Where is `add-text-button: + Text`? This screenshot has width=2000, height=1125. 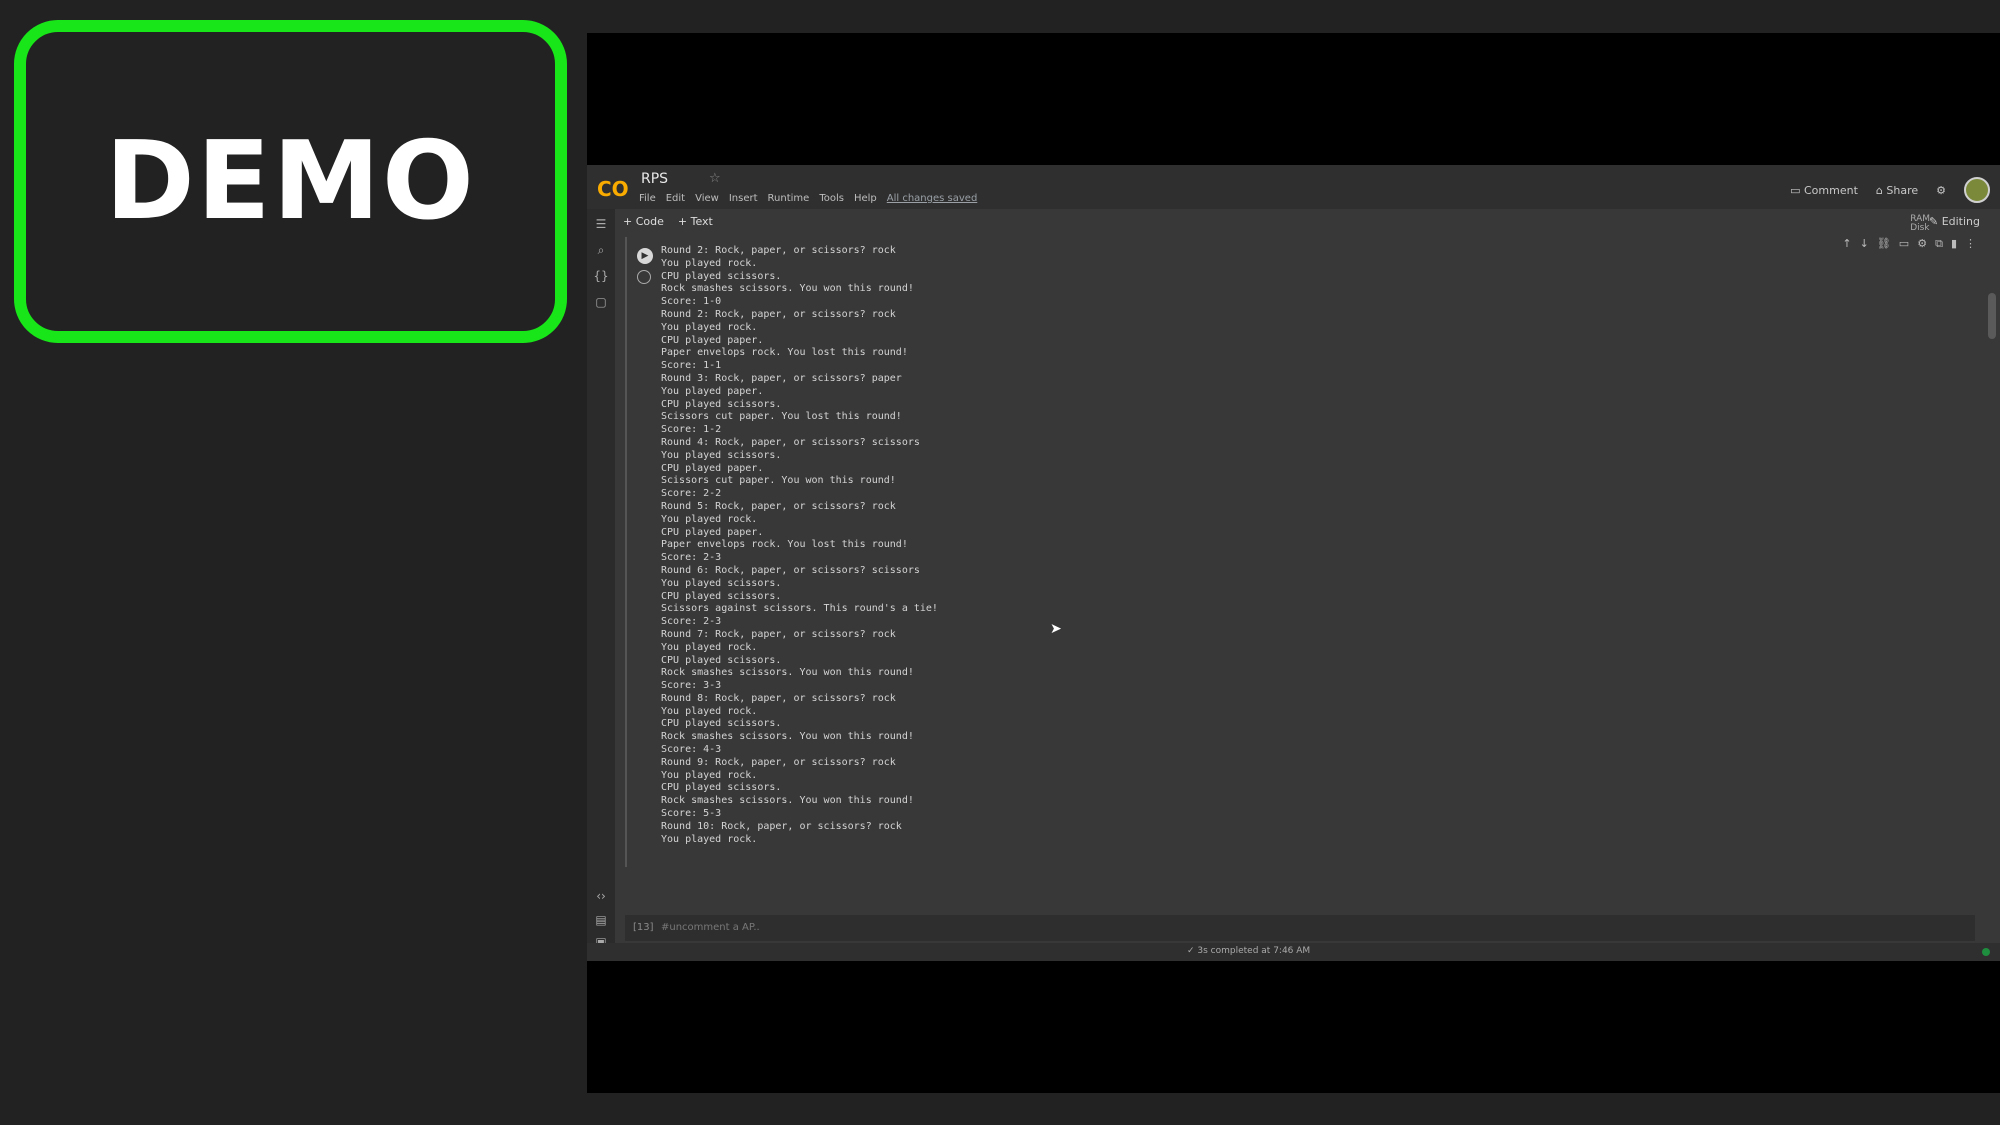 add-text-button: + Text is located at coordinates (695, 221).